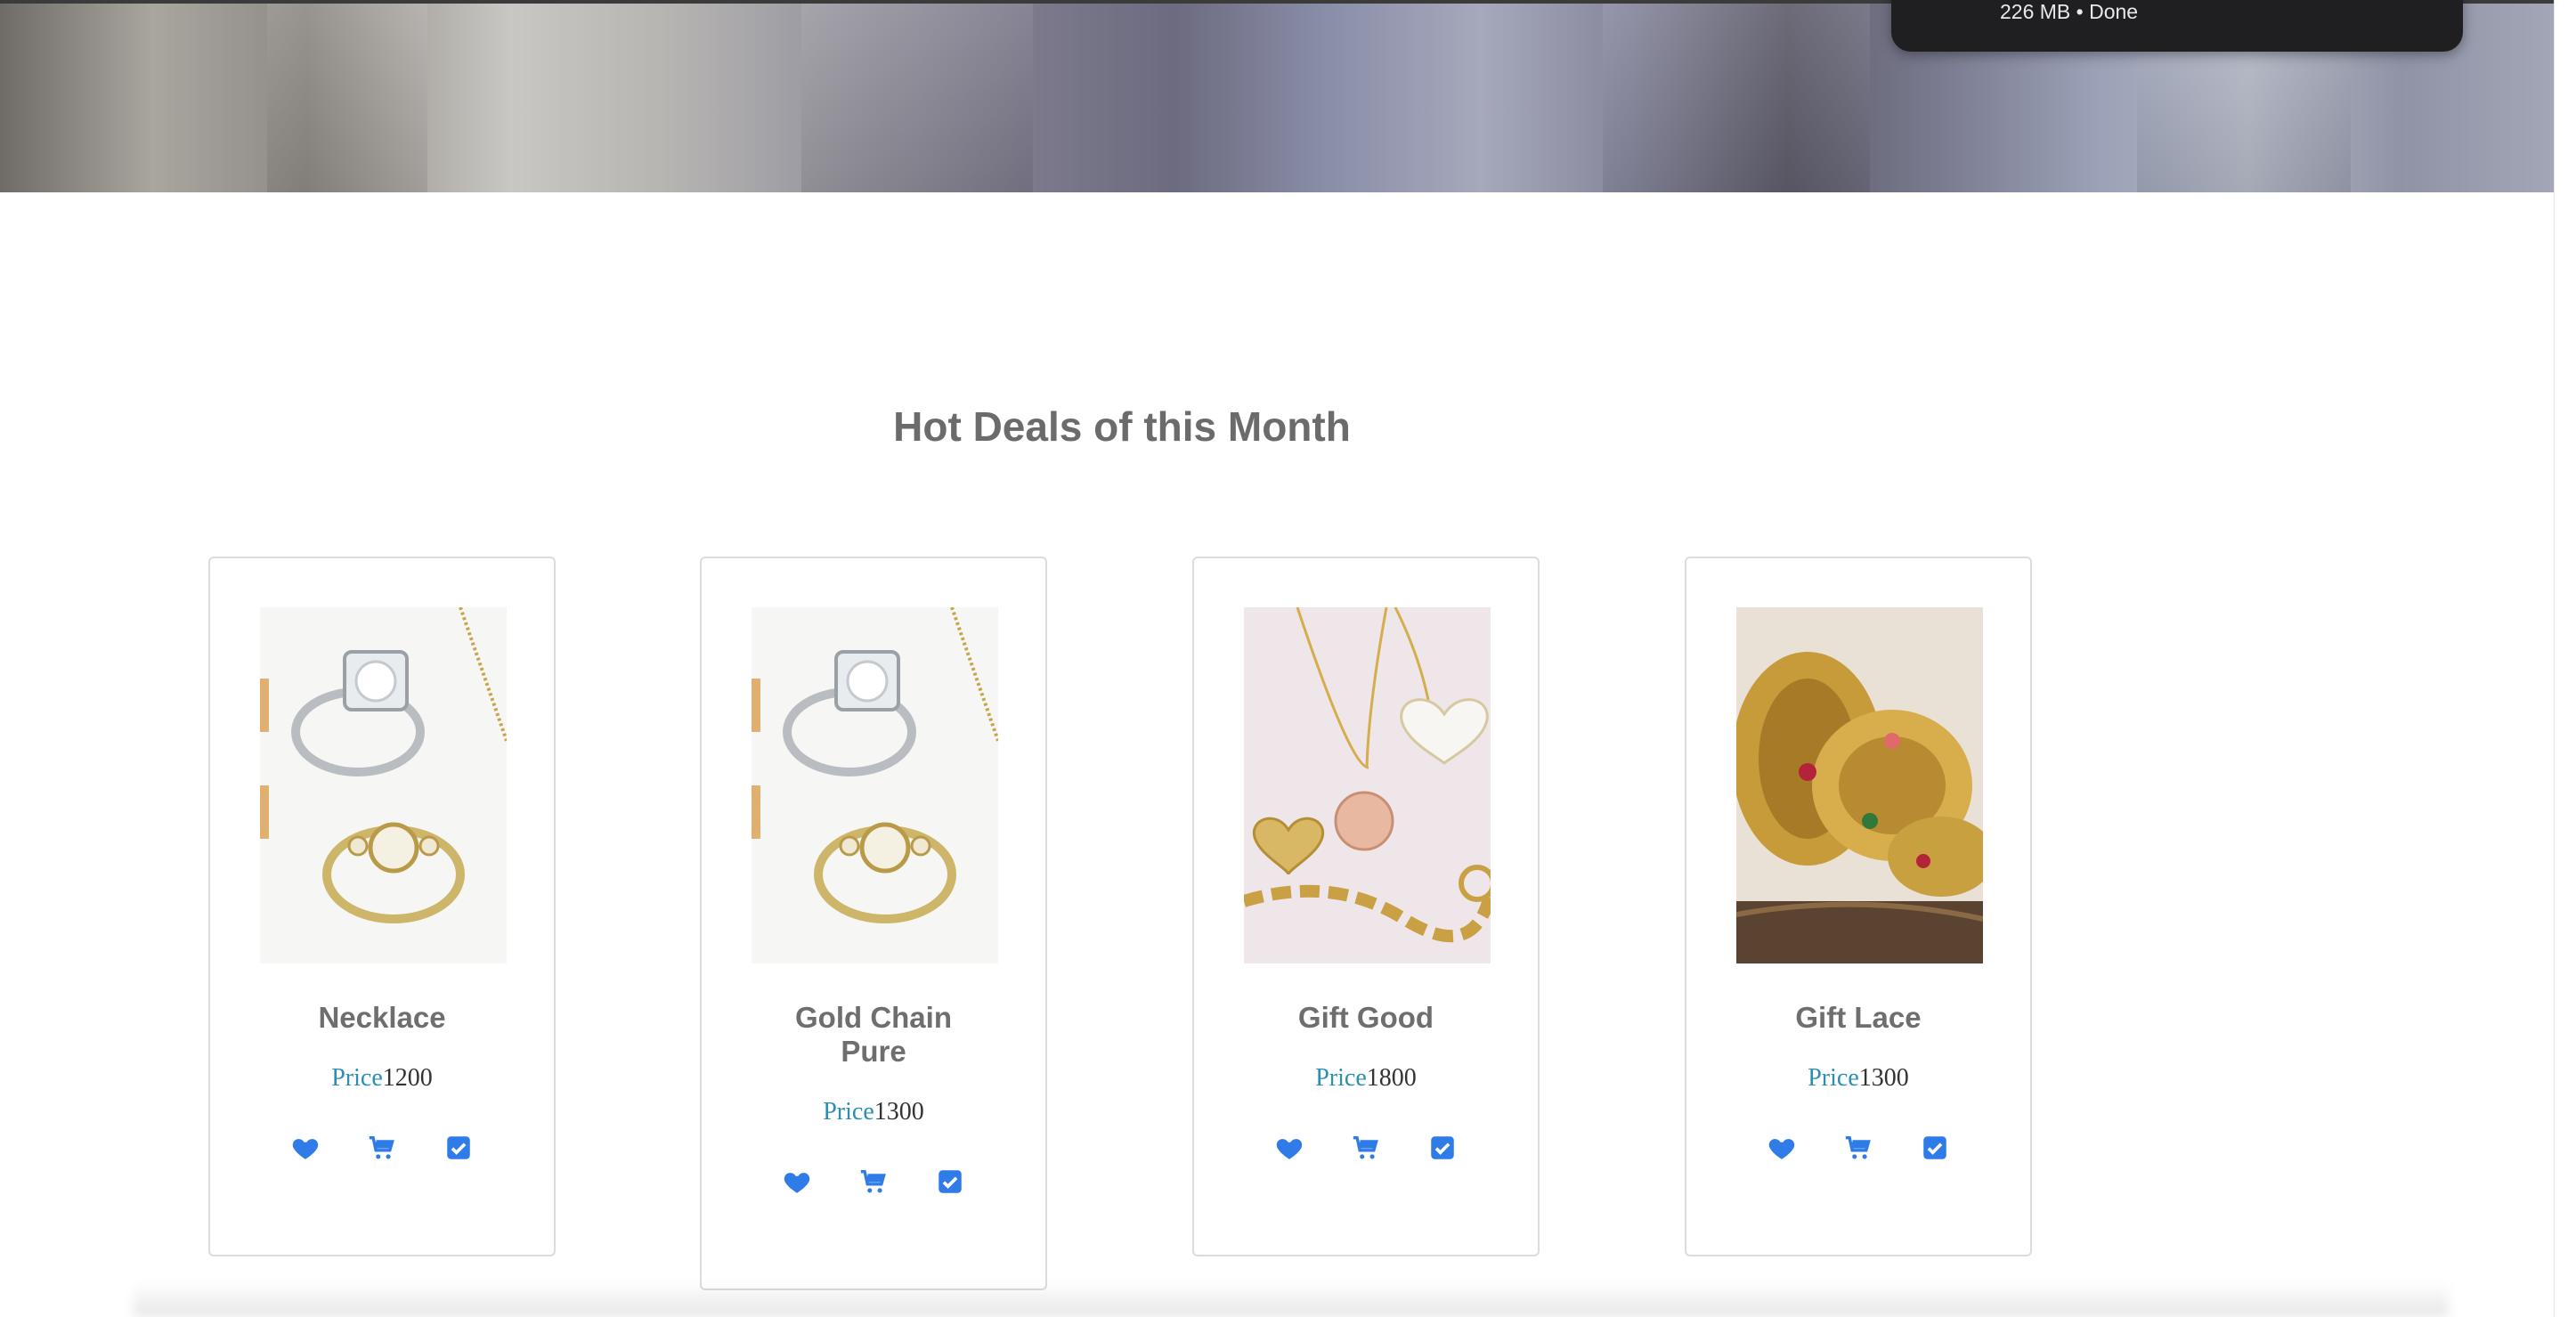 The image size is (2576, 1317). What do you see at coordinates (1391, 1078) in the screenshot?
I see `price-value: 1800` at bounding box center [1391, 1078].